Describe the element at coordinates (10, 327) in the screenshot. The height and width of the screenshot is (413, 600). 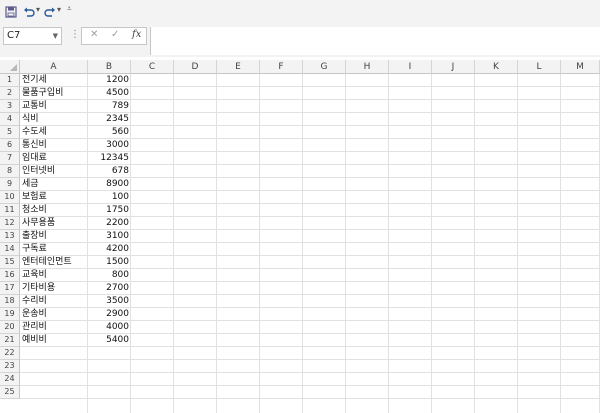
I see `row-header: 20` at that location.